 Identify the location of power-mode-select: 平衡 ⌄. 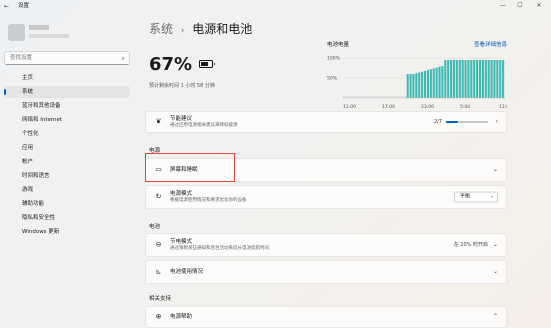
(476, 197).